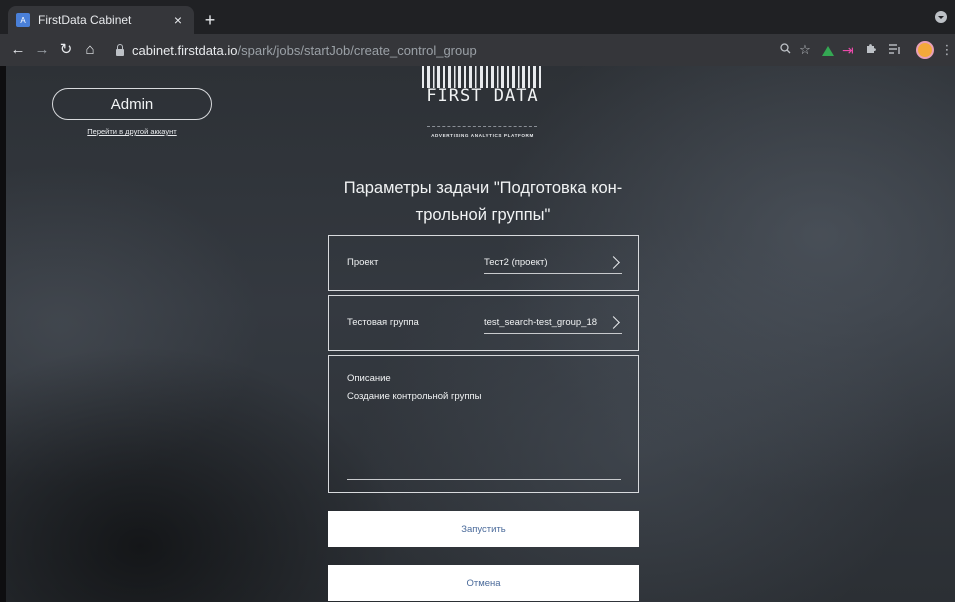  What do you see at coordinates (553, 333) in the screenshot?
I see `test-group-underline` at bounding box center [553, 333].